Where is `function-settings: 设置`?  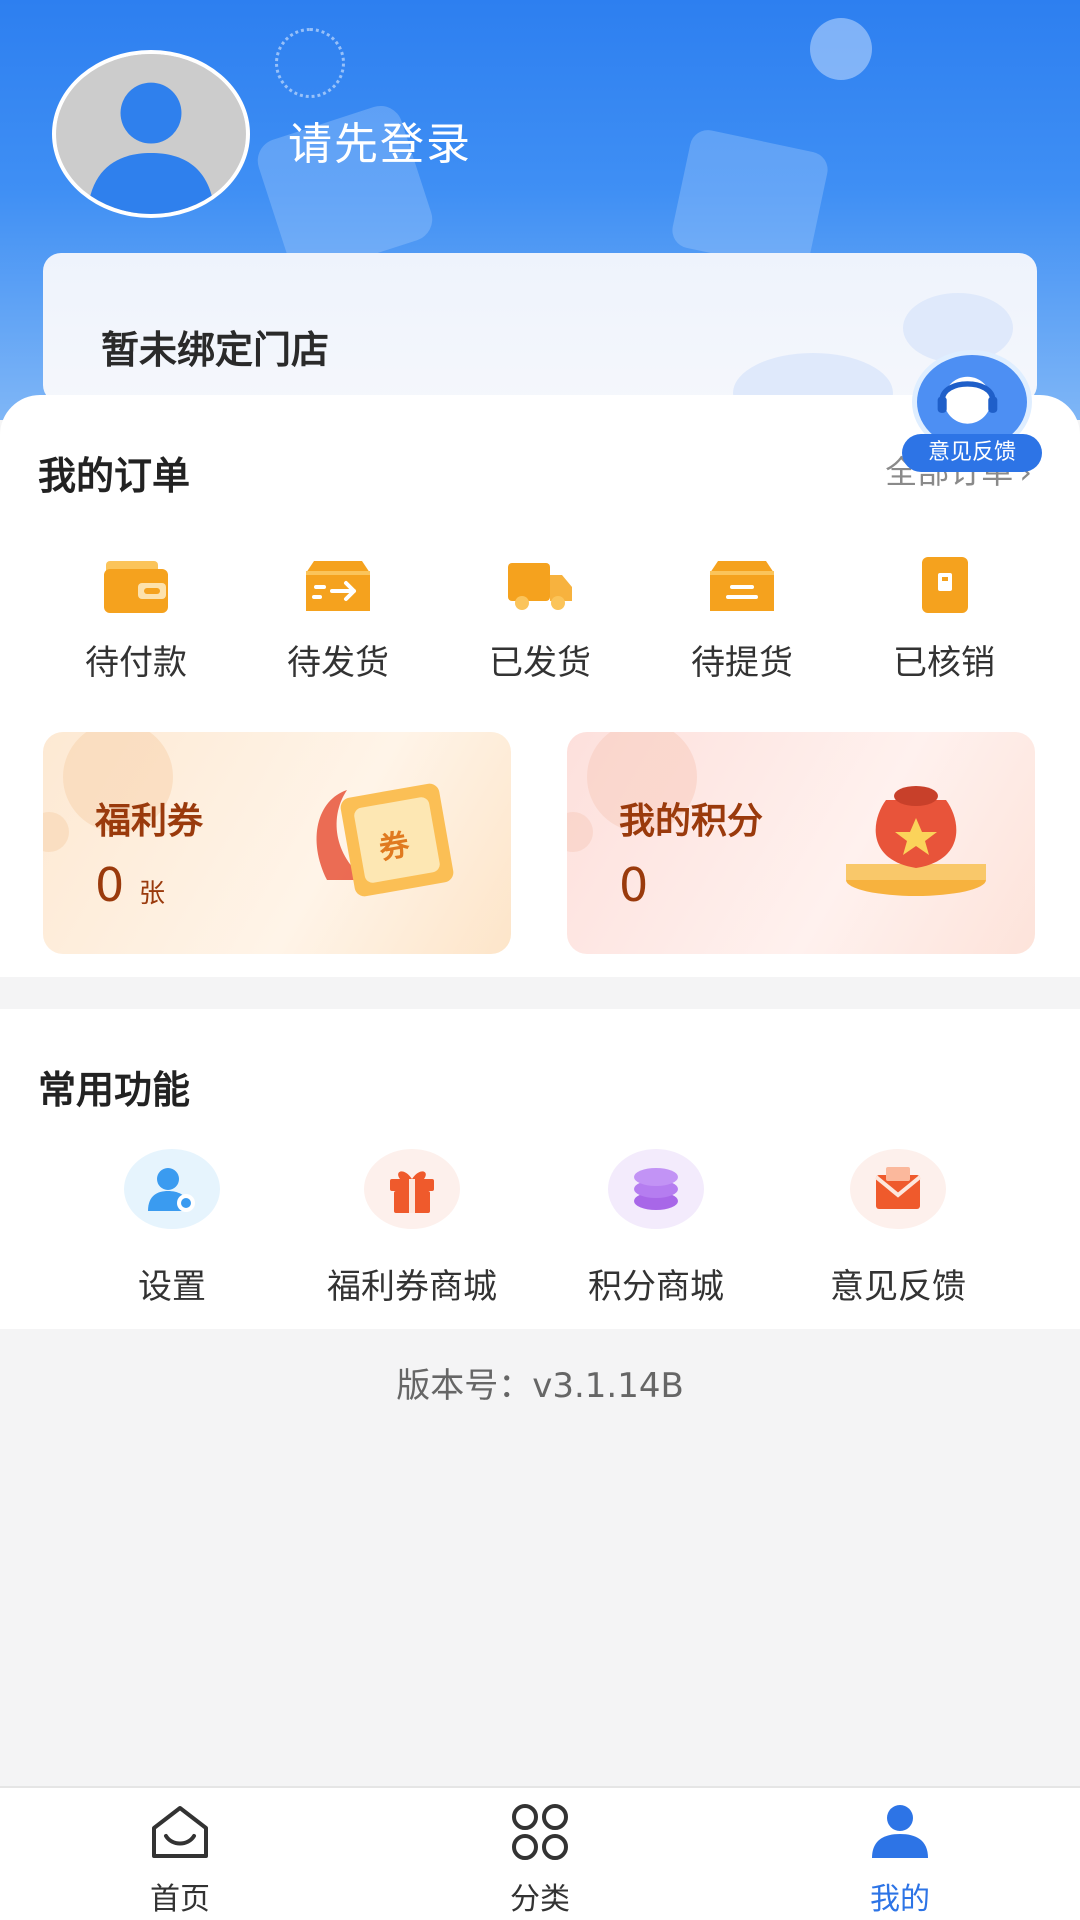 function-settings: 设置 is located at coordinates (172, 1228).